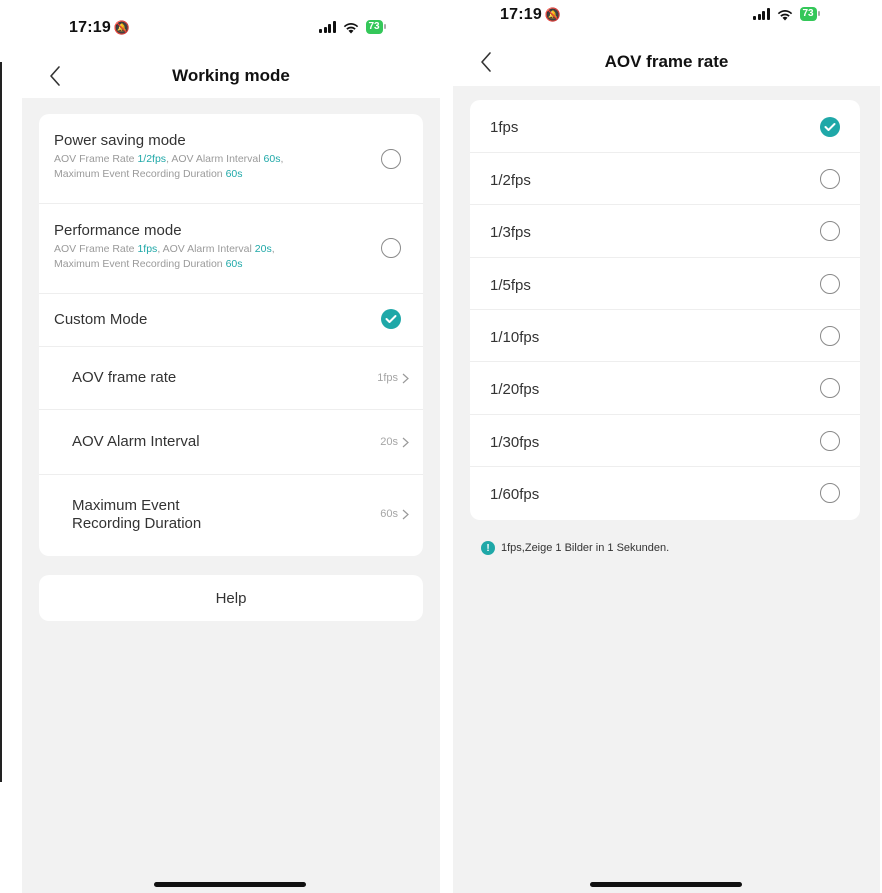 The width and height of the screenshot is (882, 893). What do you see at coordinates (510, 180) in the screenshot?
I see `option-label: 1/2fps` at bounding box center [510, 180].